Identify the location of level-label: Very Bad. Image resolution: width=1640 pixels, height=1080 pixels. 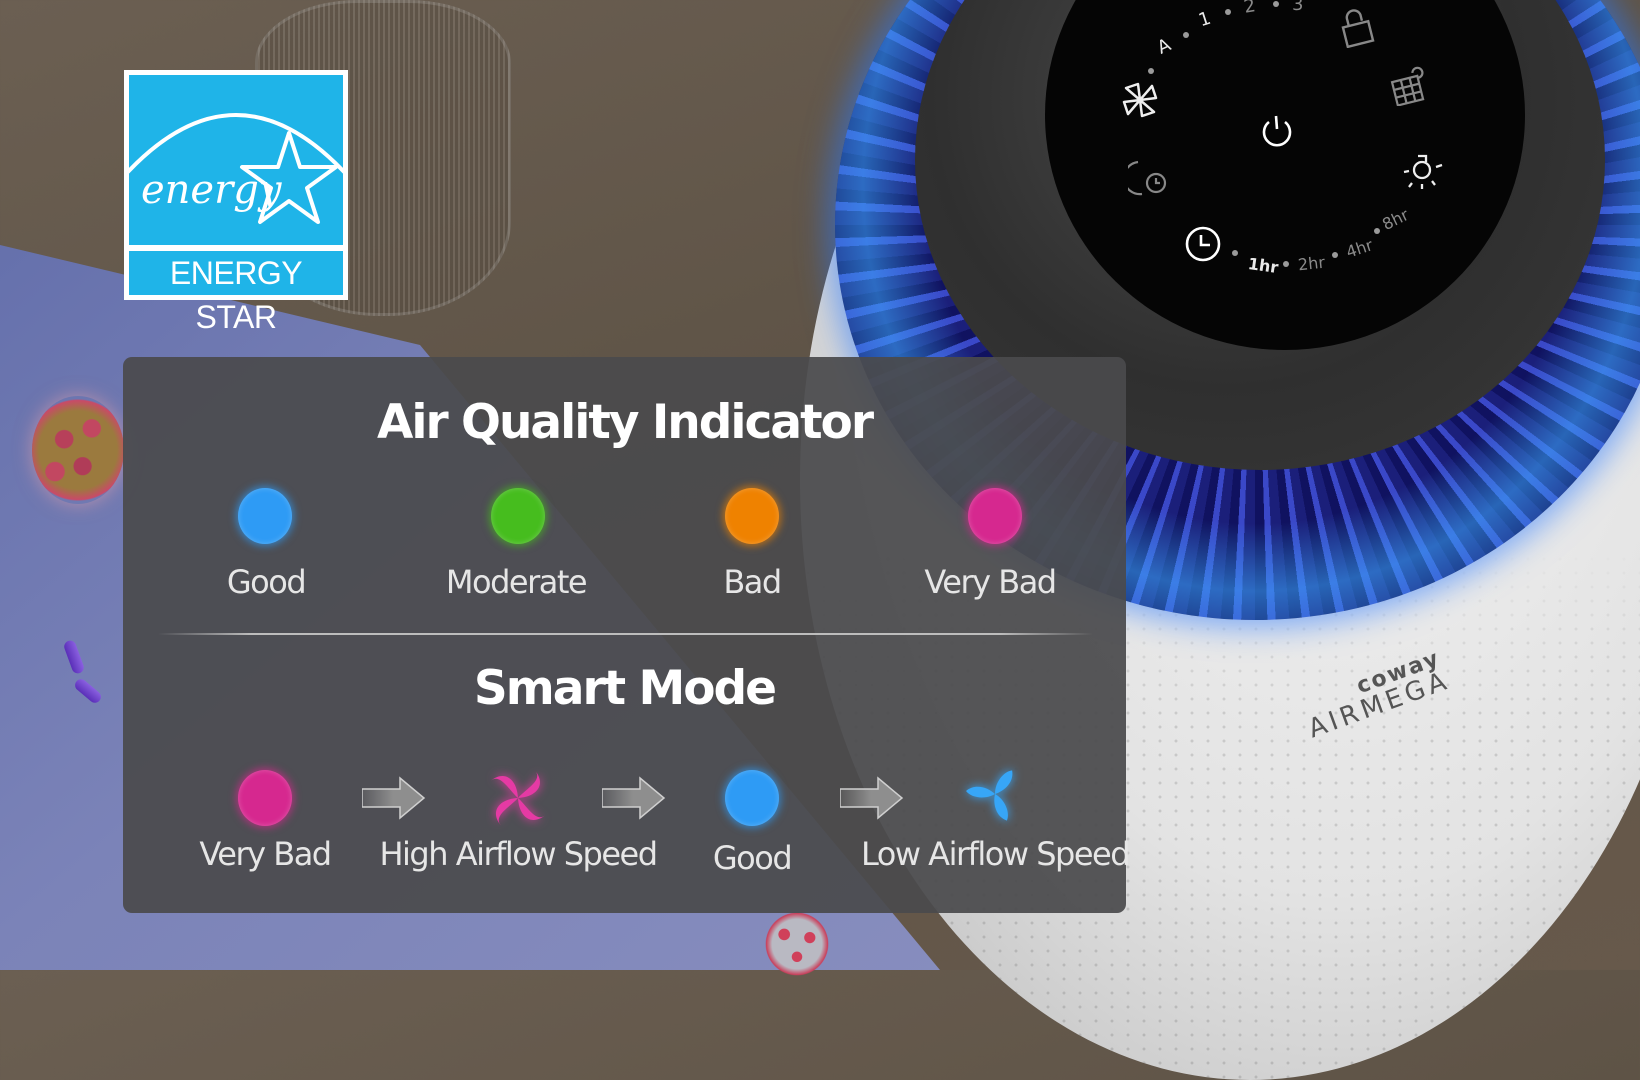
(990, 582).